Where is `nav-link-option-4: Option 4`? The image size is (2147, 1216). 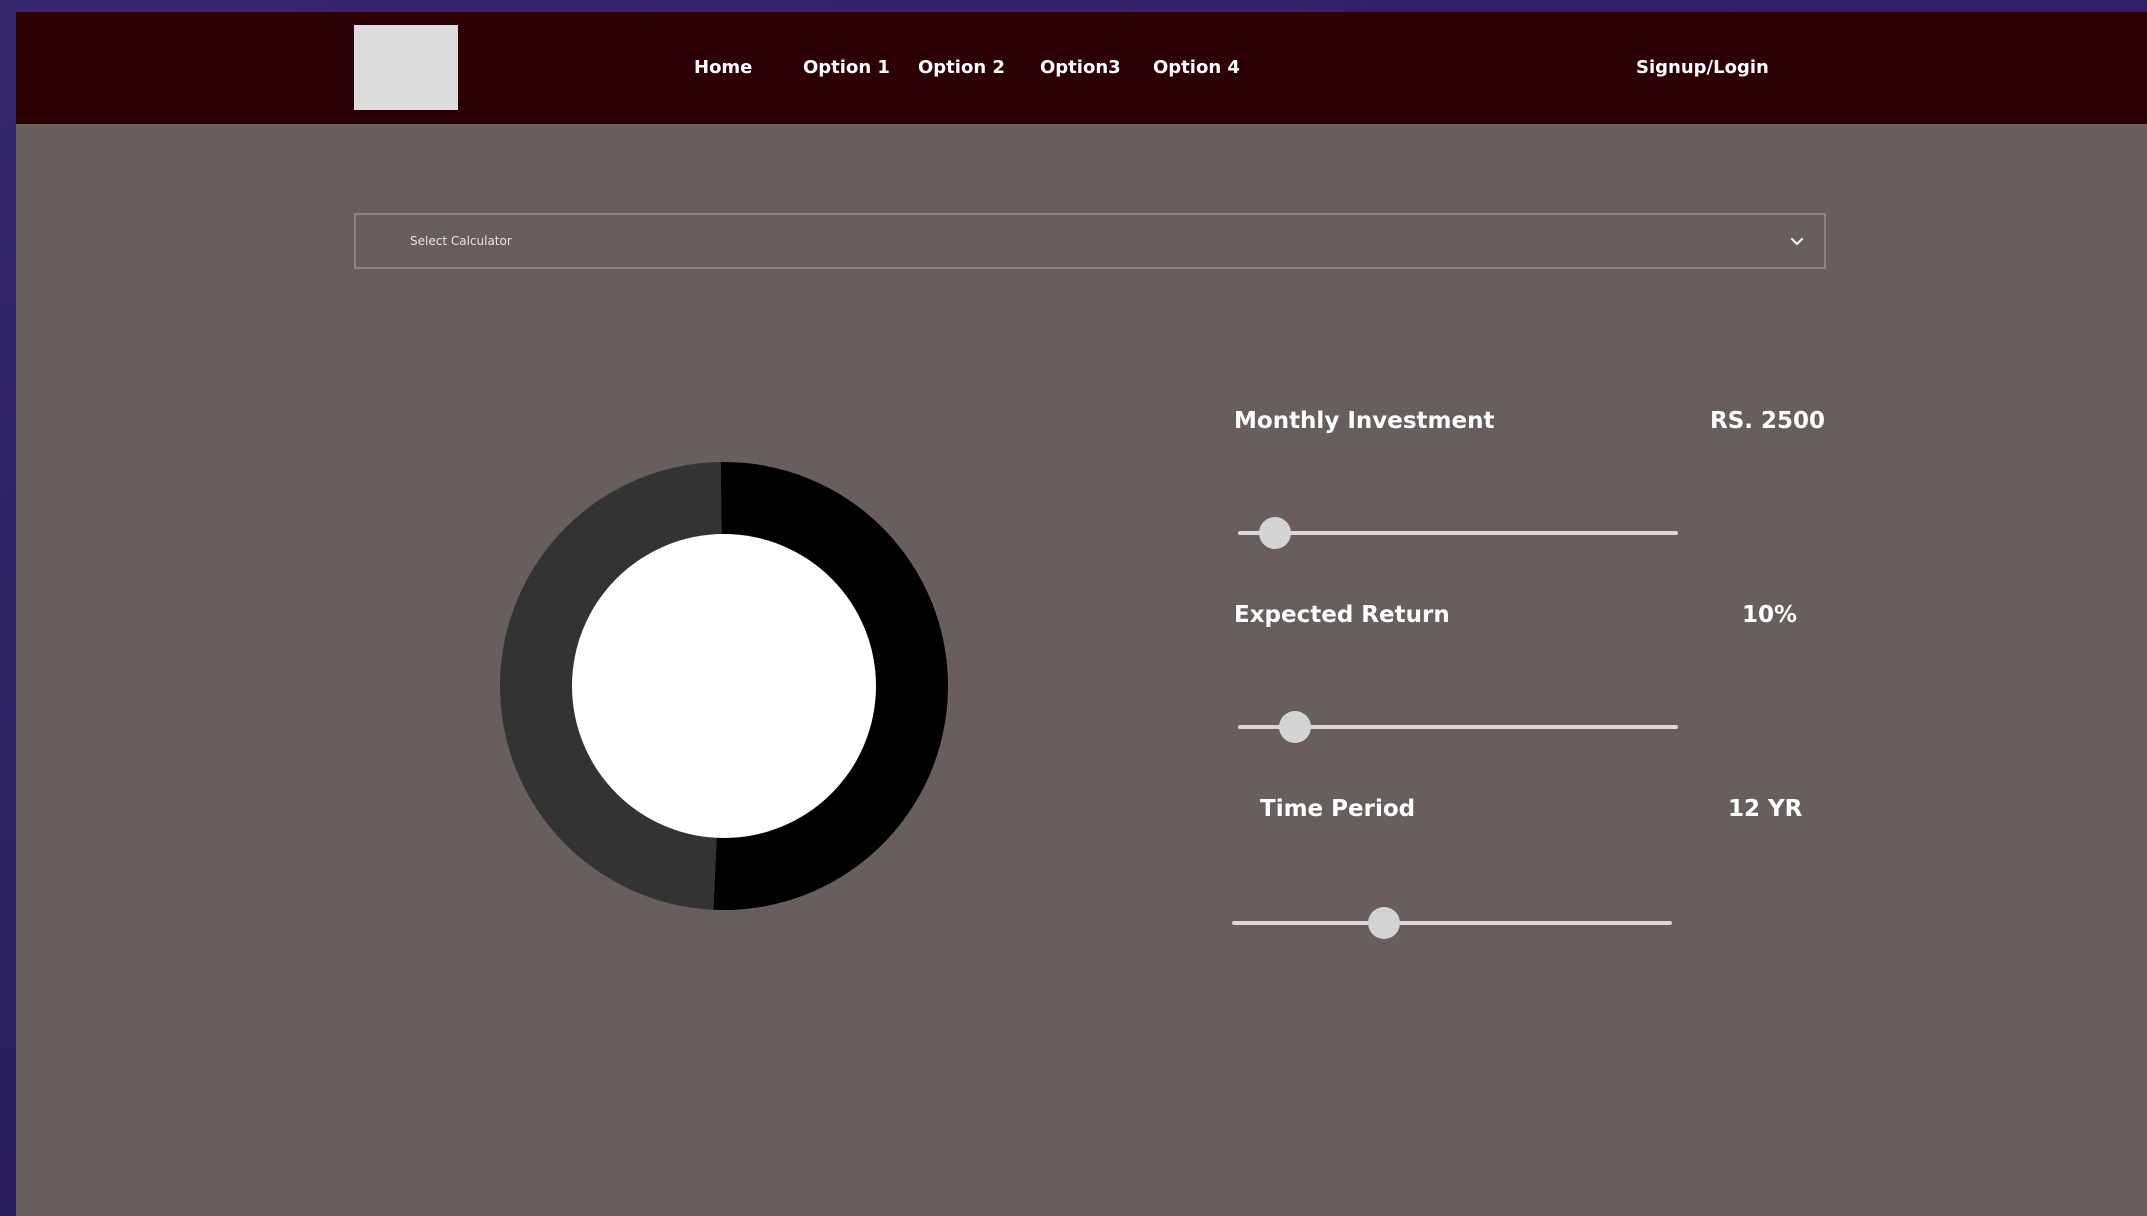 nav-link-option-4: Option 4 is located at coordinates (1196, 68).